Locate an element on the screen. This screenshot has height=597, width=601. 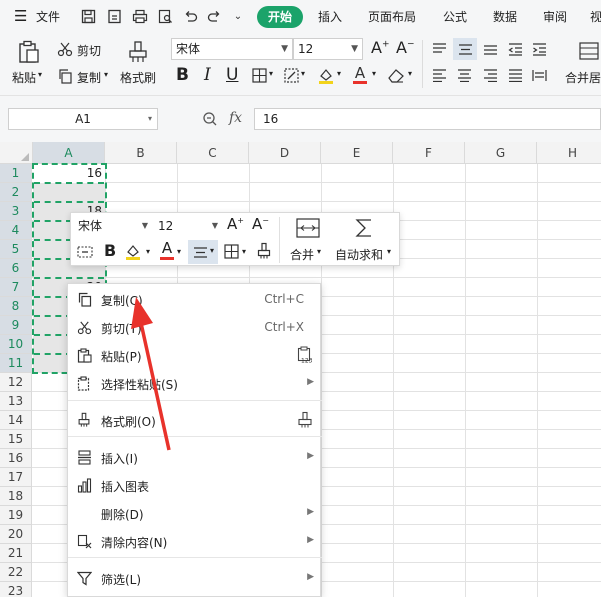
menu-item-insert: 插入(I) ▶ is located at coordinates (195, 457).